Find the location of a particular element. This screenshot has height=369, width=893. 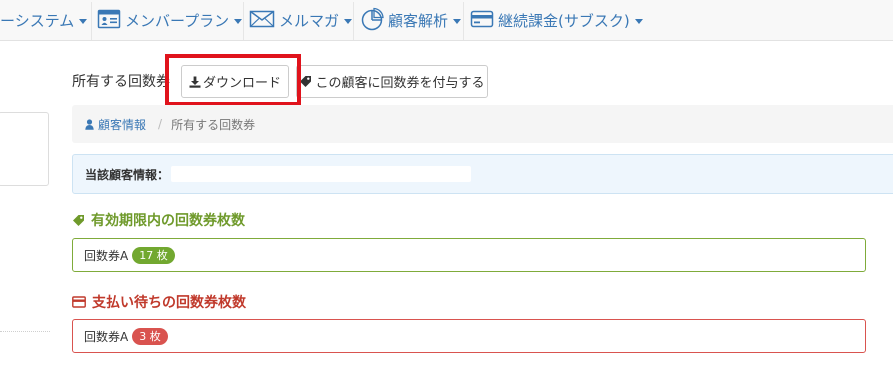

nav-item-member-plan: メンバープラン is located at coordinates (170, 20).